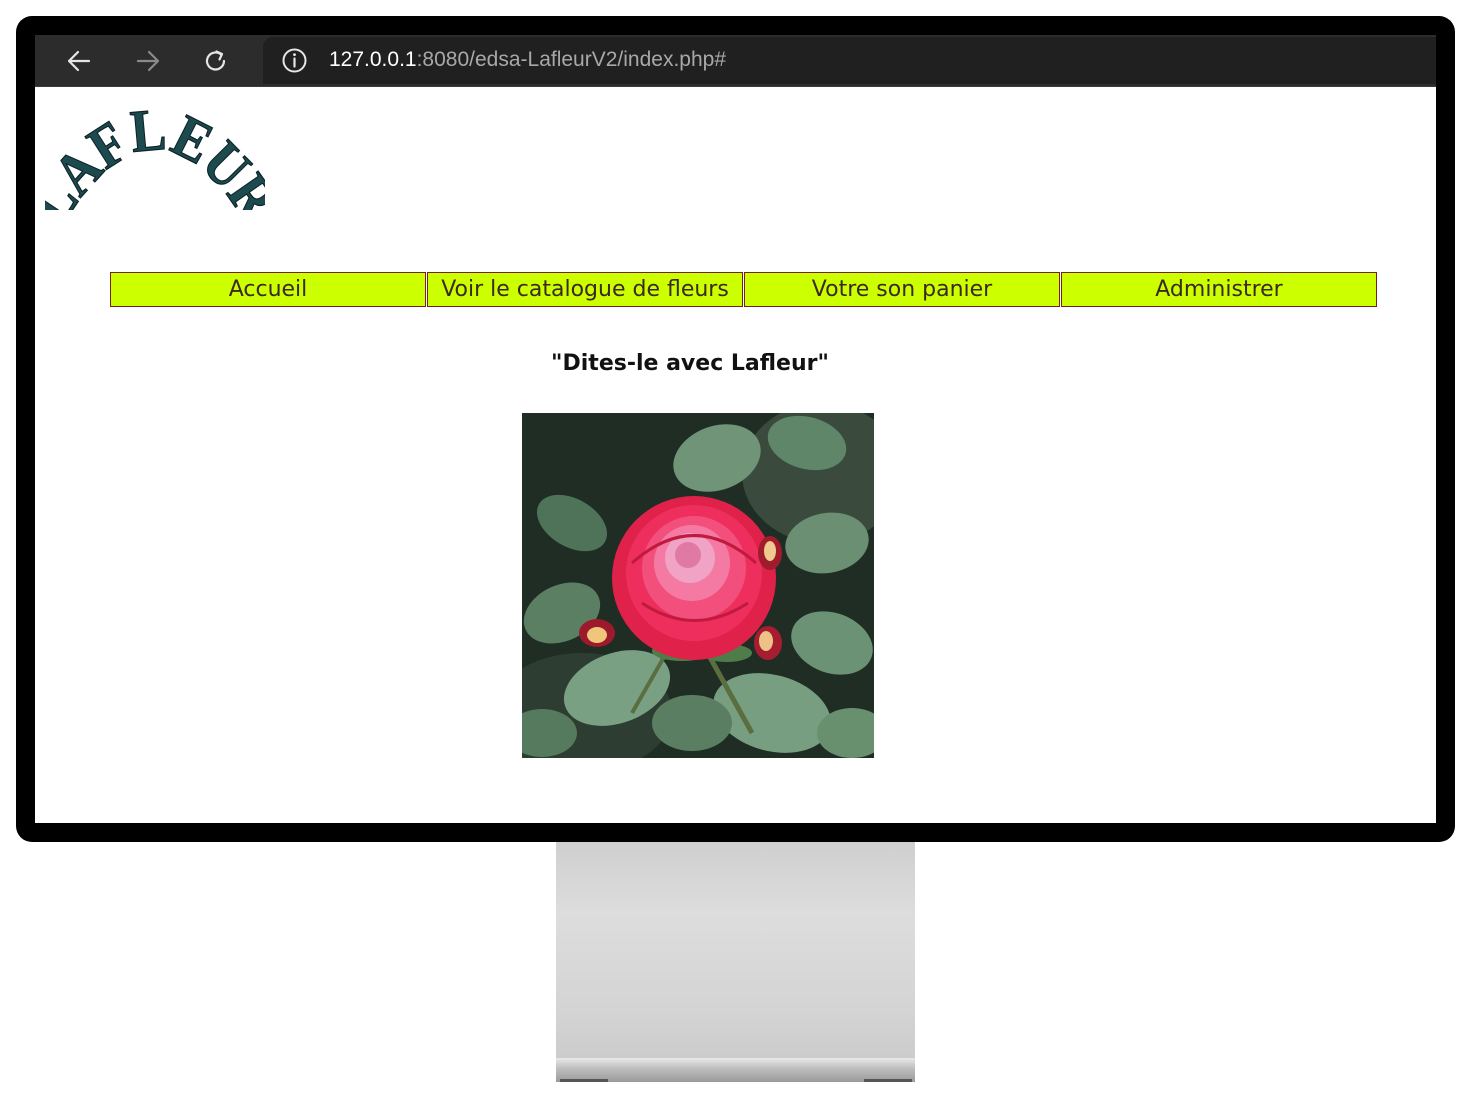  Describe the element at coordinates (294, 60) in the screenshot. I see `info-icon` at that location.